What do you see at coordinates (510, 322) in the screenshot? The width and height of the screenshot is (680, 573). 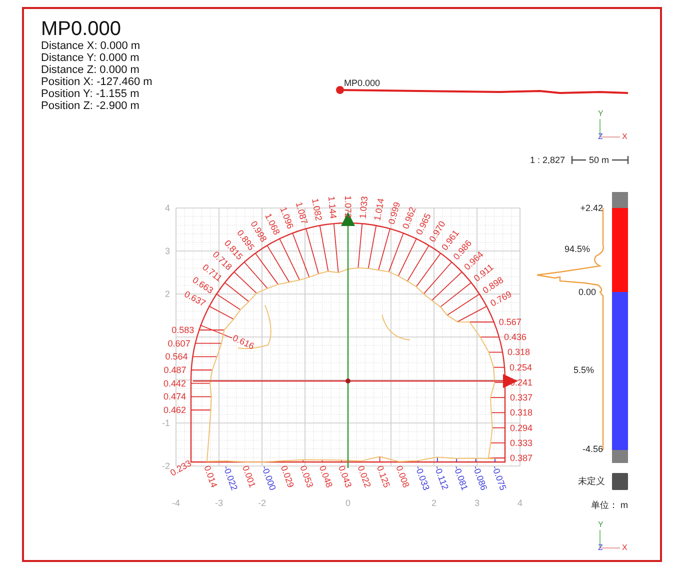 I see `deviation-label: 0.567` at bounding box center [510, 322].